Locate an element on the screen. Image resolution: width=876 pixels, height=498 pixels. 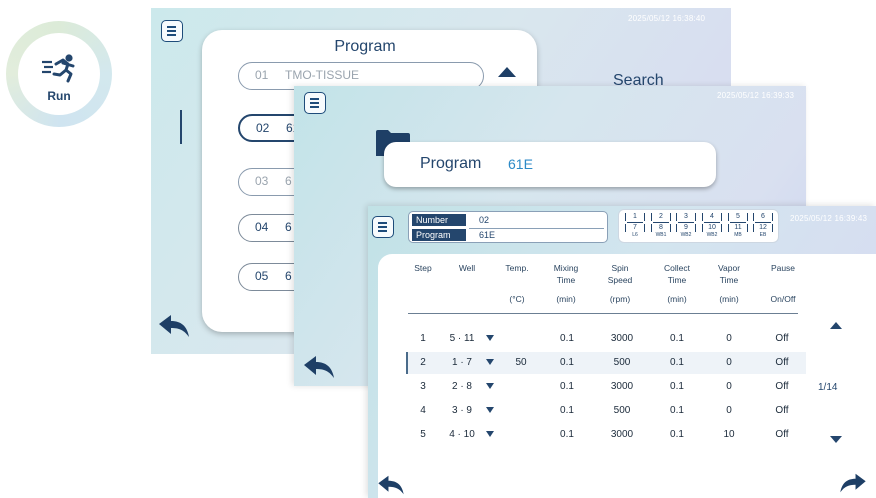
table-row: 3 2 · 8 0.1 3000 0.1 0 Off is located at coordinates (606, 387).